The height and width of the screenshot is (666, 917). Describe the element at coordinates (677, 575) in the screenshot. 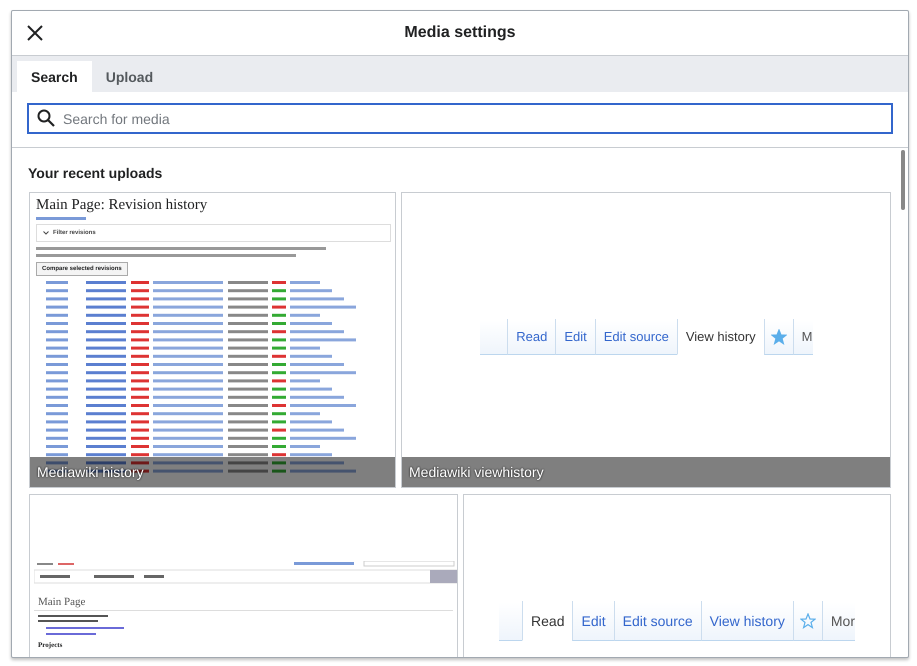

I see `upload-thumbnail: Read Edit Edit source View history Mor` at that location.